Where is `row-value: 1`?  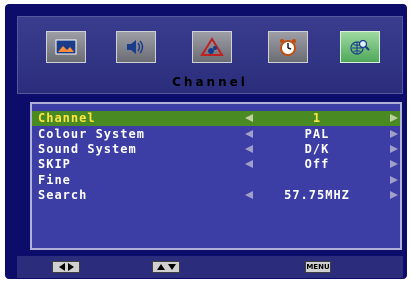
row-value: 1 is located at coordinates (317, 118).